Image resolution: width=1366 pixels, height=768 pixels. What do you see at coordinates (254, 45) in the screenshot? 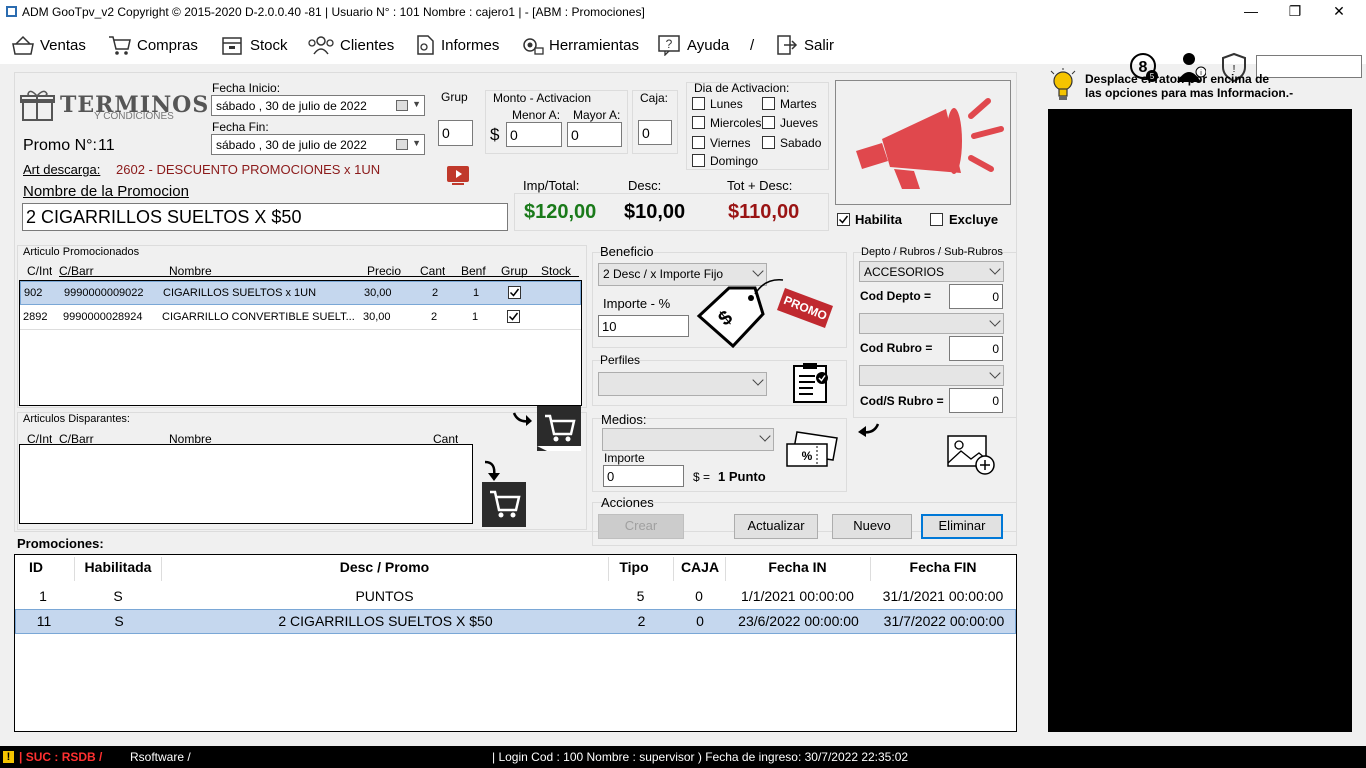
I see `menu-stock: Stock` at bounding box center [254, 45].